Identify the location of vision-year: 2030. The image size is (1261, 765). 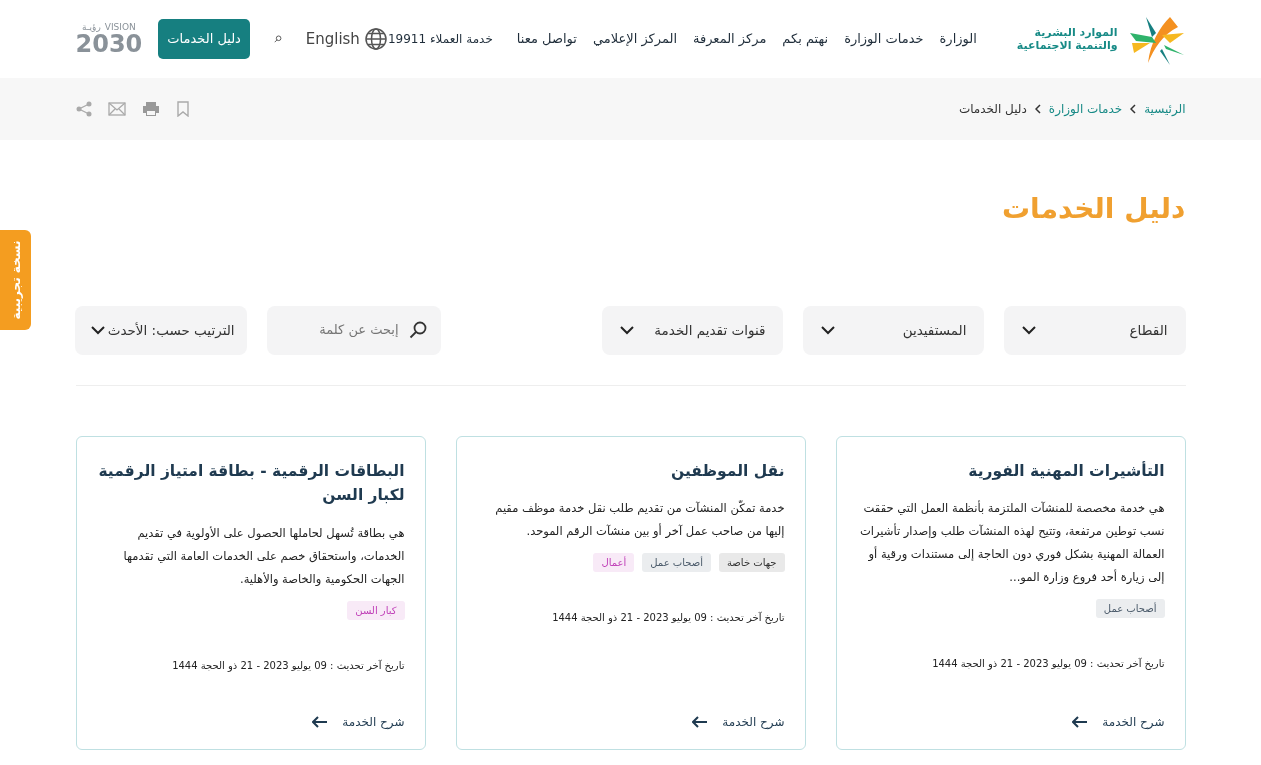
(109, 43).